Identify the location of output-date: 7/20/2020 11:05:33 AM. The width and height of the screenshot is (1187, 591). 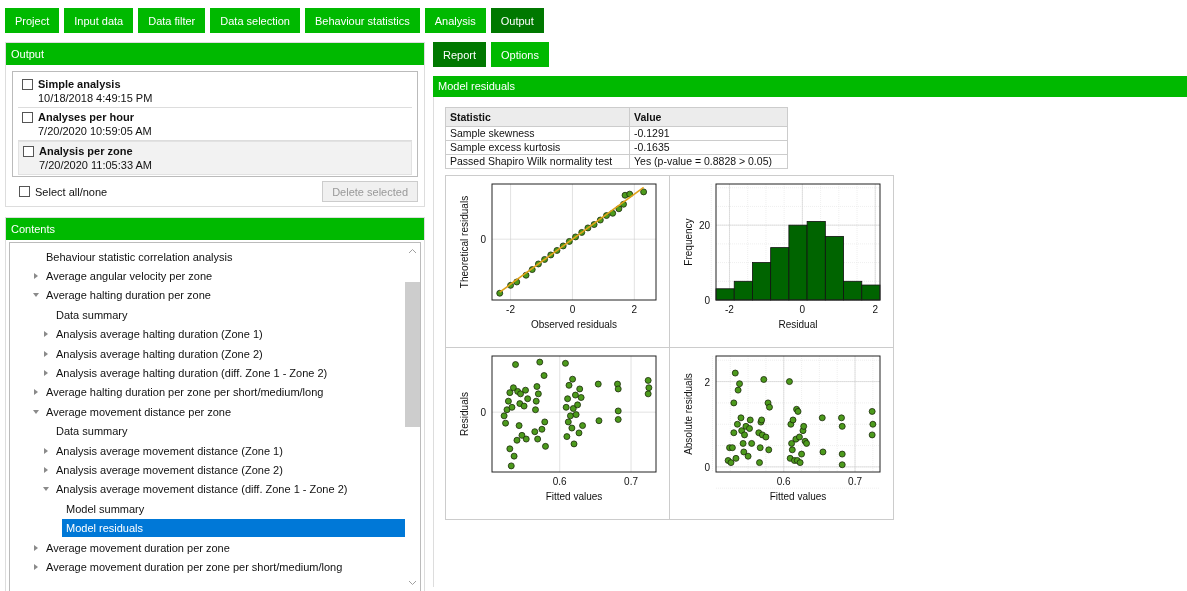
(95, 165).